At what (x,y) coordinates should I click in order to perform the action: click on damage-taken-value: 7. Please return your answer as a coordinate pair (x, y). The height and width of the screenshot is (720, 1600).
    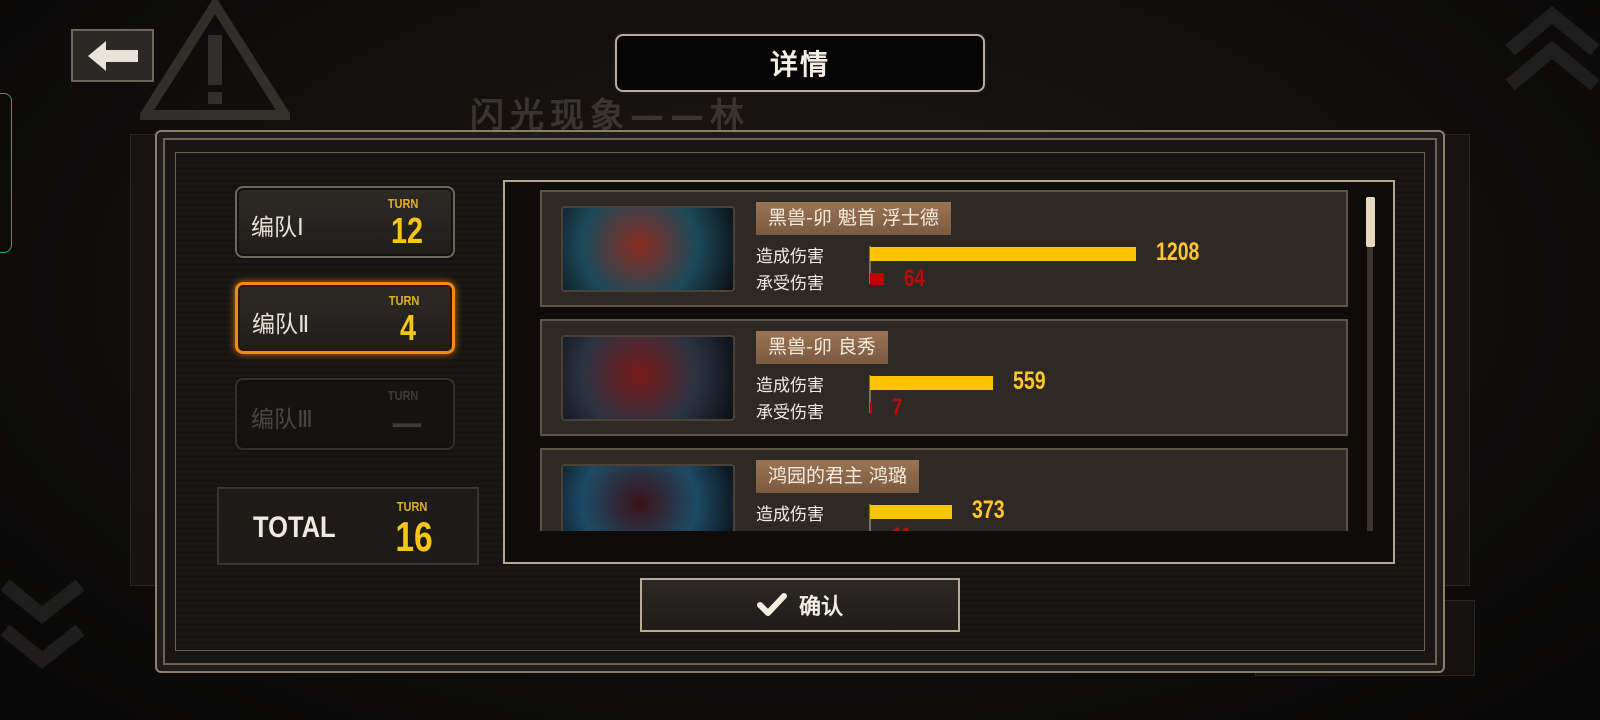
    Looking at the image, I should click on (897, 407).